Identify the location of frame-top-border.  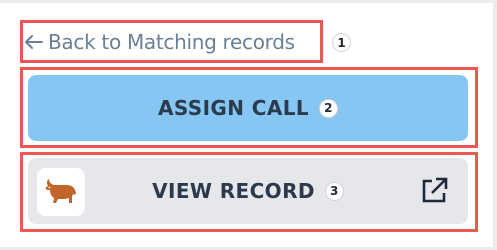
(248, 1).